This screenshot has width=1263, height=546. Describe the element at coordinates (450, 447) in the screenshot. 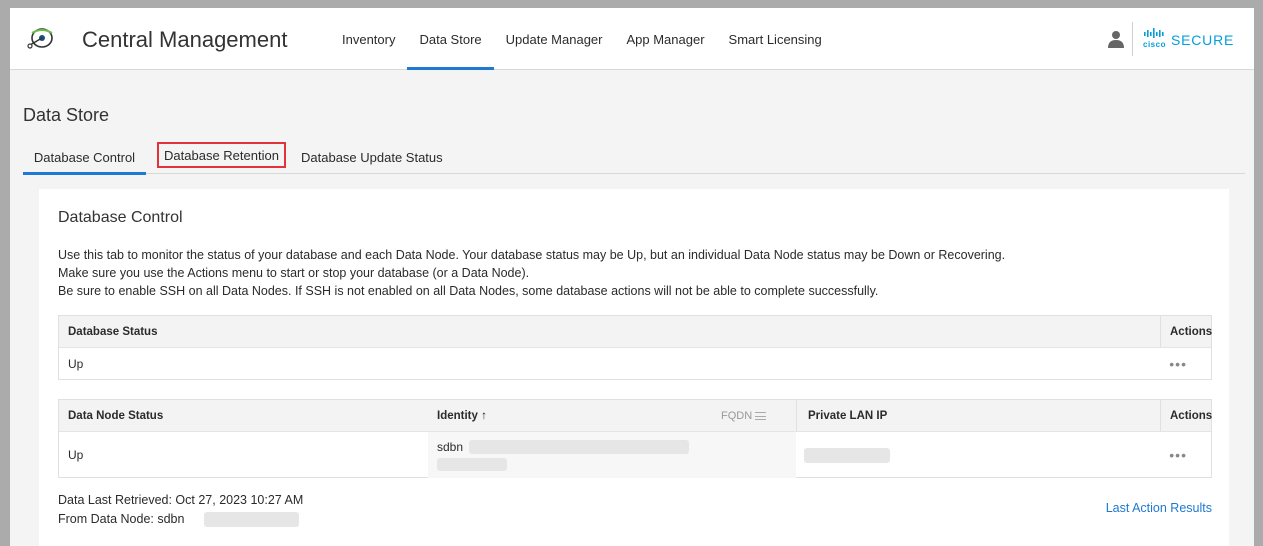

I see `identity-prefix: sdbn` at that location.